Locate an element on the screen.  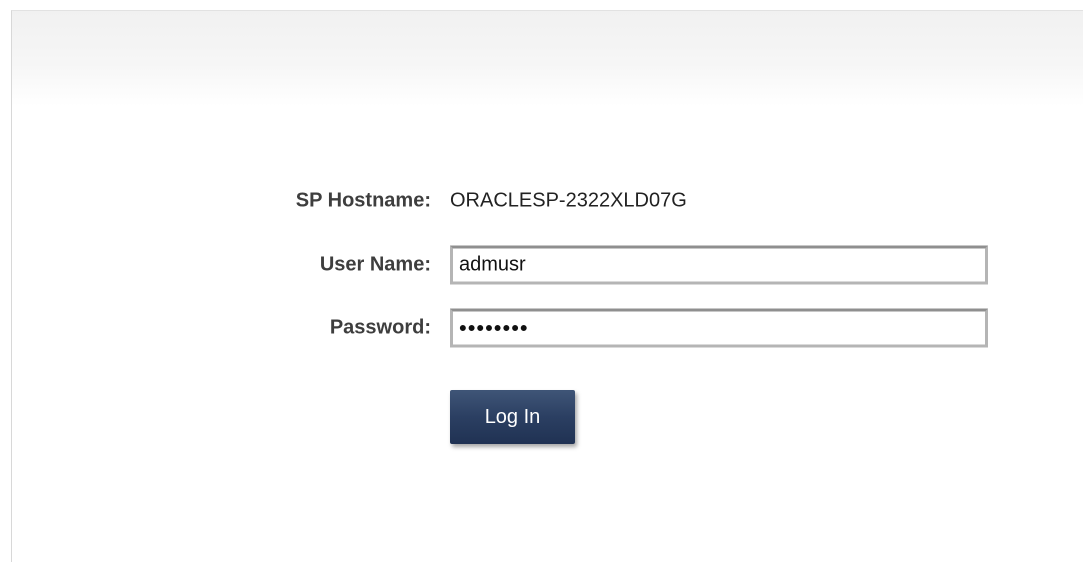
hostname-row: SP Hostname: ORACLESP-2322XLD07G is located at coordinates (547, 201).